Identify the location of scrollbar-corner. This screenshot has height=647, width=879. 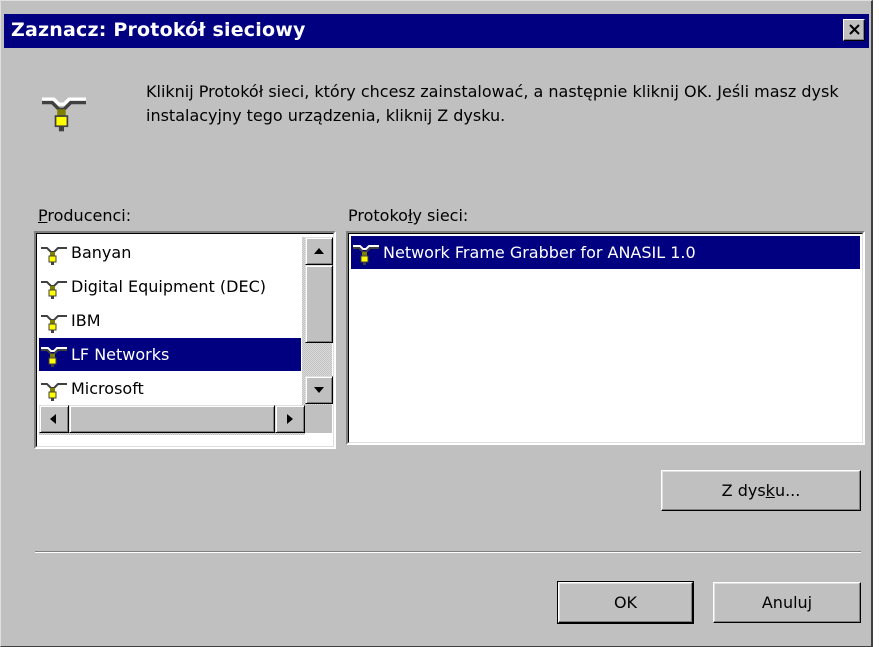
(318, 419).